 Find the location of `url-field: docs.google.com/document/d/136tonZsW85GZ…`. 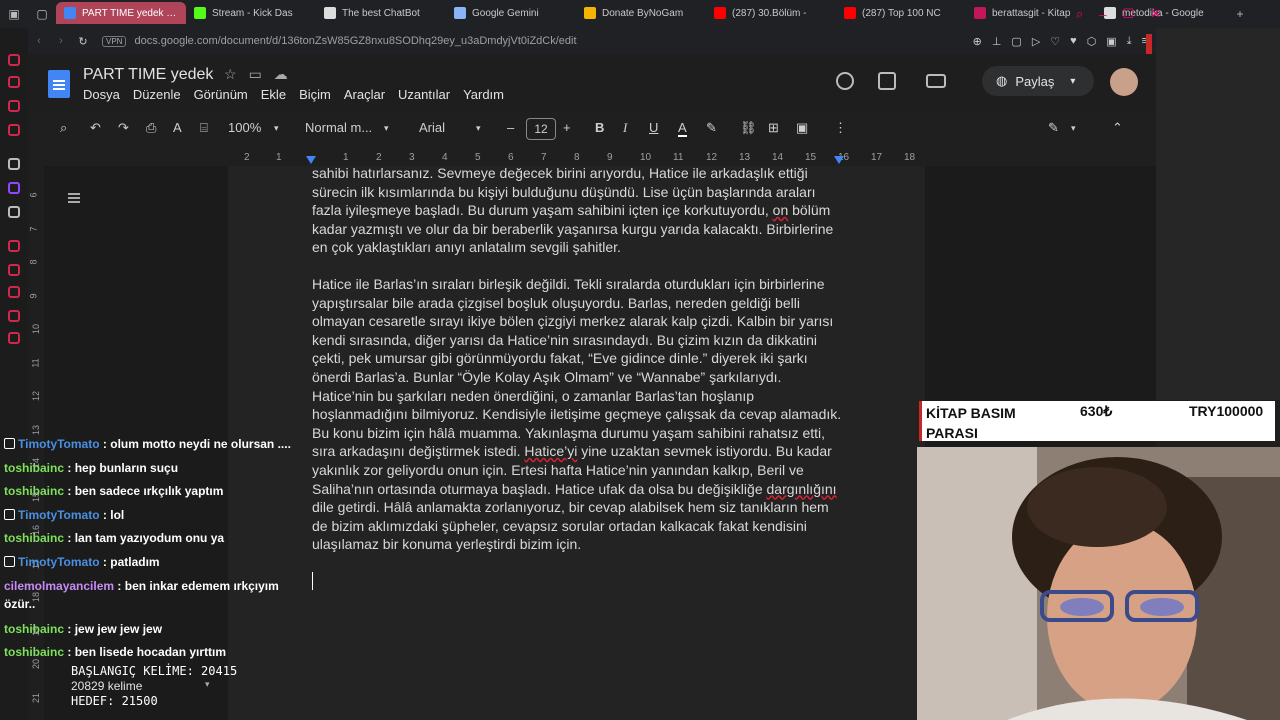

url-field: docs.google.com/document/d/136tonZsW85GZ… is located at coordinates (355, 41).